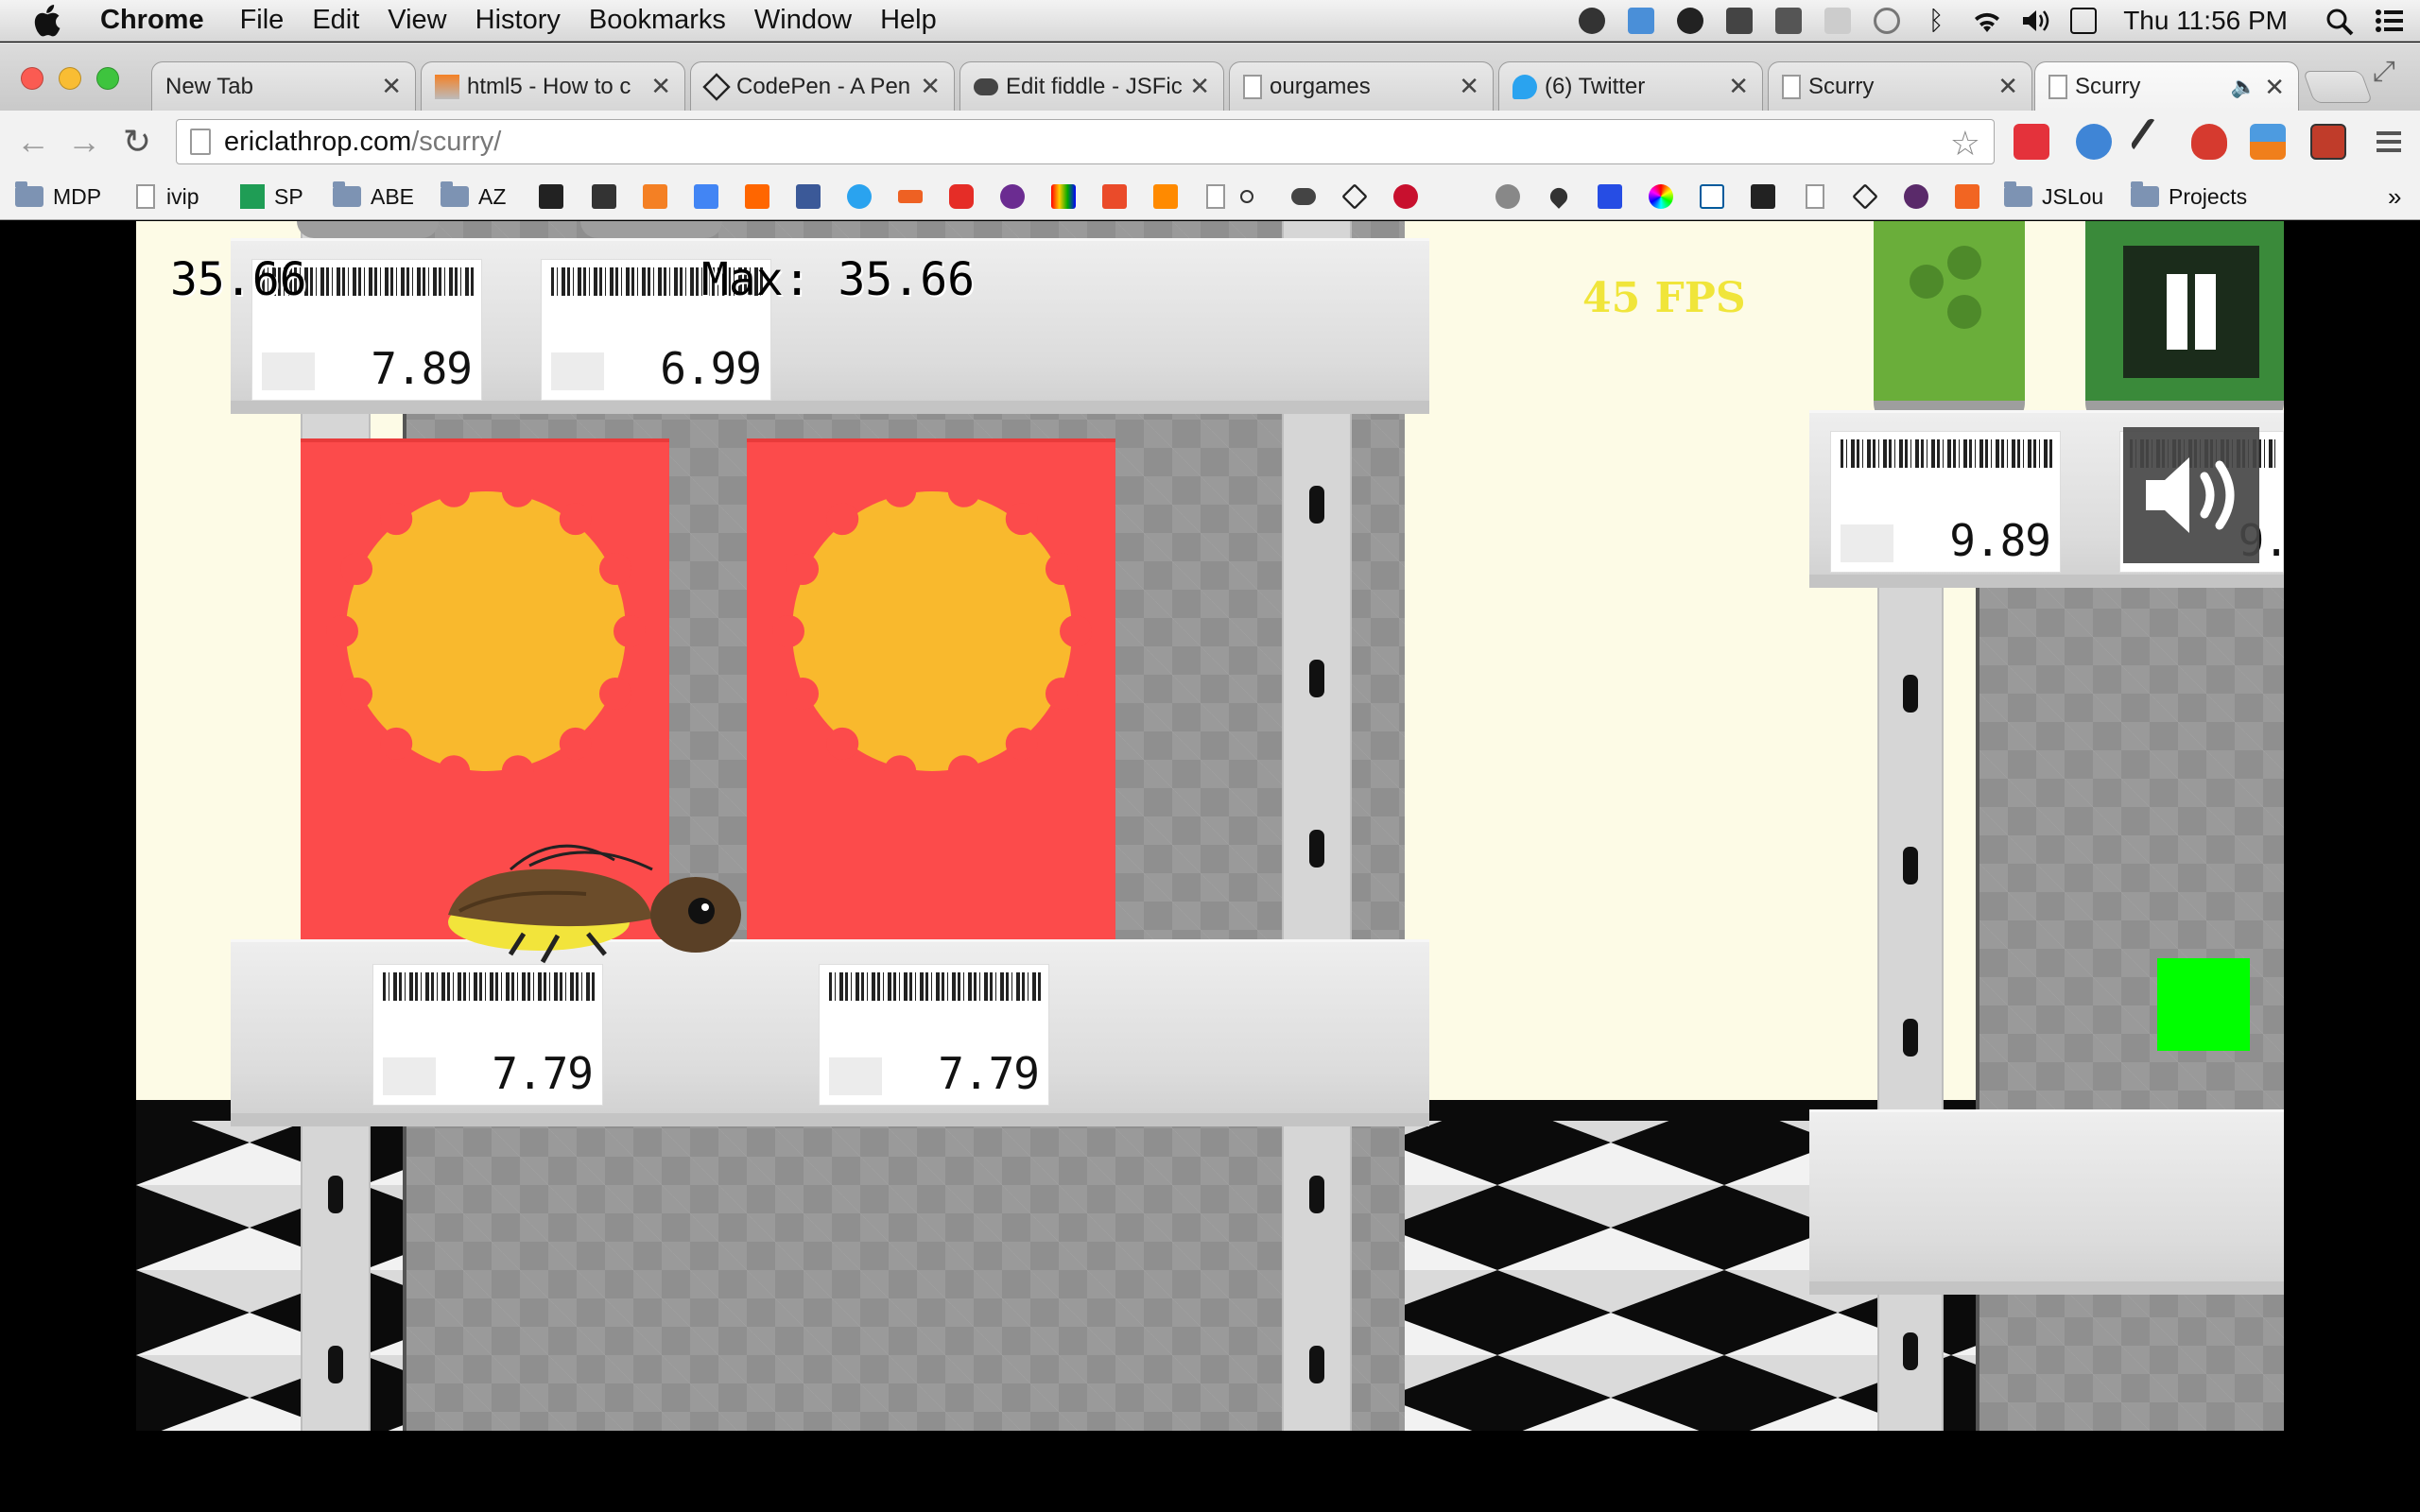 This screenshot has width=2420, height=1512. I want to click on volume-icon, so click(2035, 21).